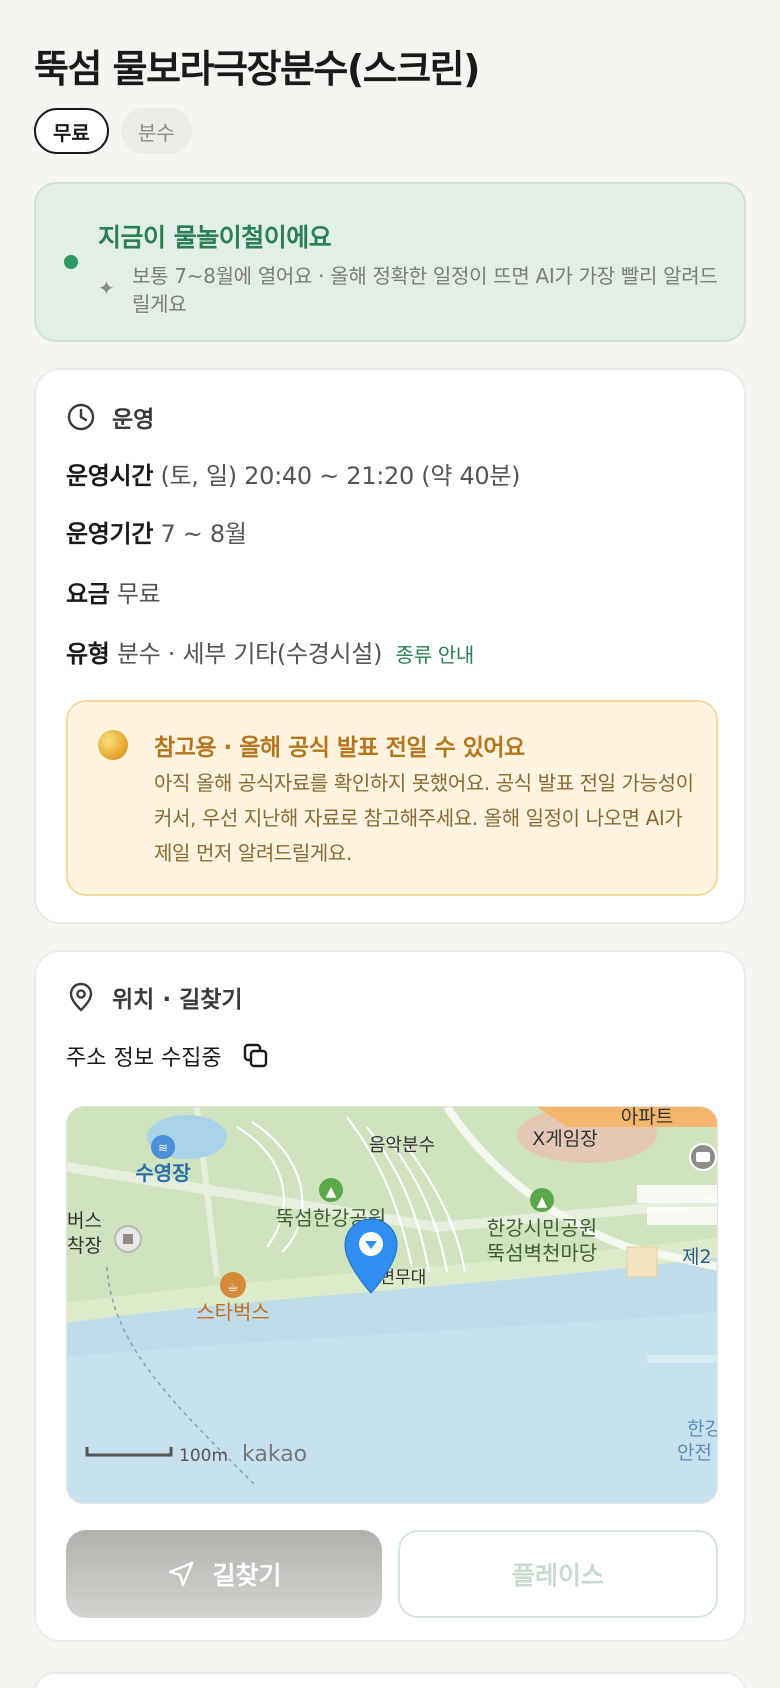  I want to click on page-title: 뚝섬 물보라극장분수(스크린), so click(257, 69).